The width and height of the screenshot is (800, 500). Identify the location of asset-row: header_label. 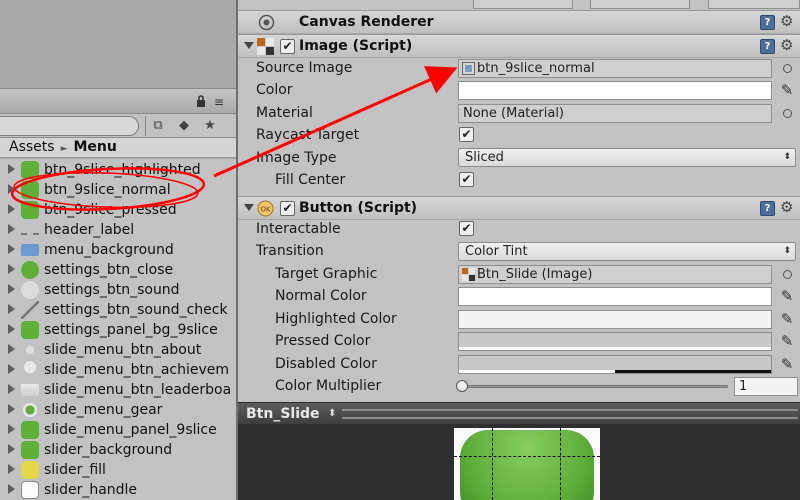
(118, 230).